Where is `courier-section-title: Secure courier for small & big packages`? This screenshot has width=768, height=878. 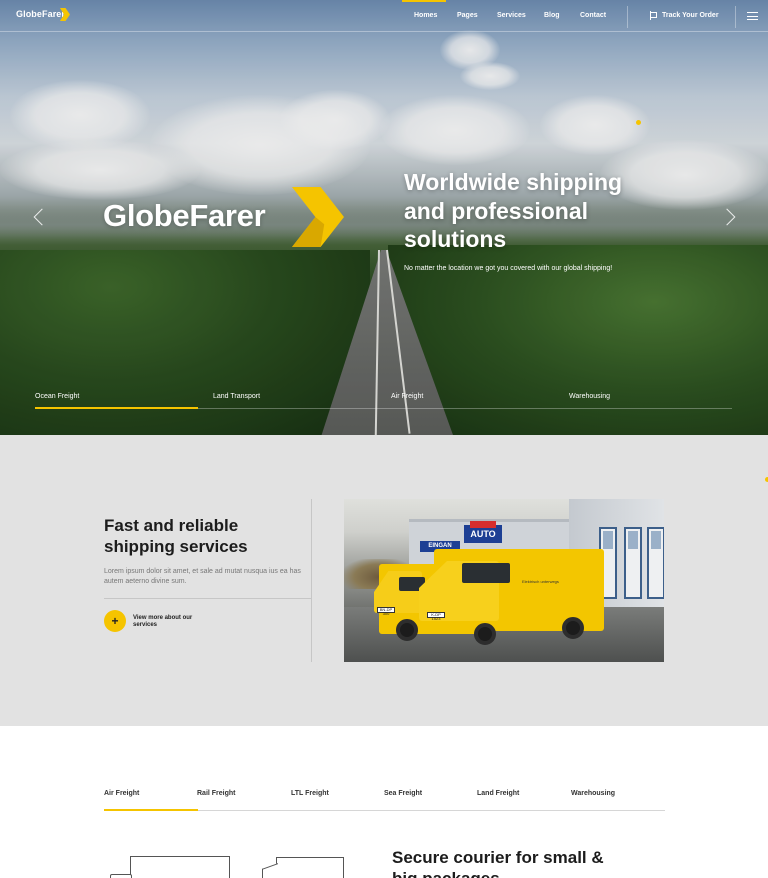
courier-section-title: Secure courier for small & big packages is located at coordinates (498, 863).